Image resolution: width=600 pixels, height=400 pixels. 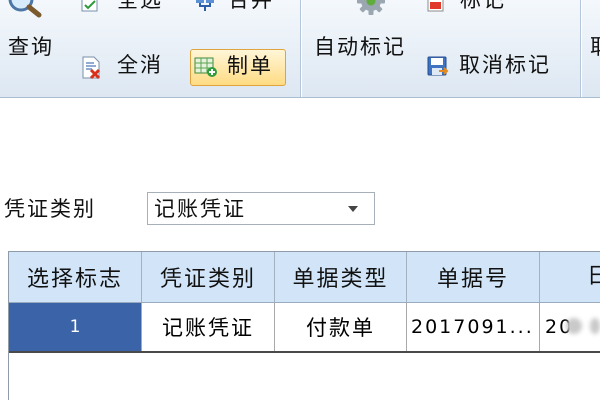 What do you see at coordinates (205, 67) in the screenshot?
I see `make-voucher-icon` at bounding box center [205, 67].